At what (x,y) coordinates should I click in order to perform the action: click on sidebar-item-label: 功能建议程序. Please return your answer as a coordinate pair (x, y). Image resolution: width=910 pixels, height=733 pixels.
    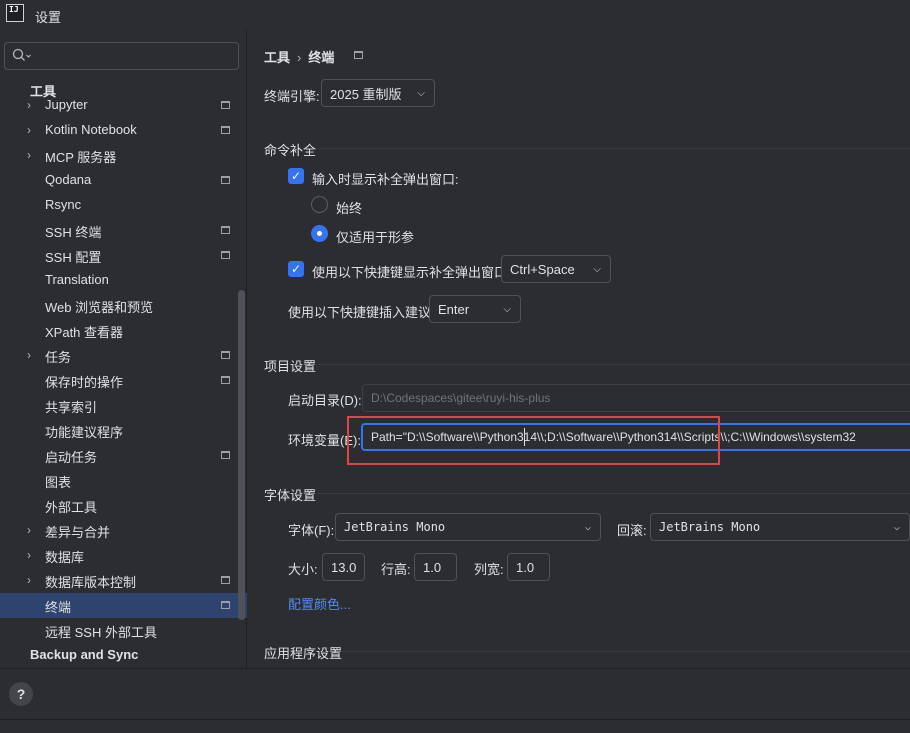
    Looking at the image, I should click on (84, 432).